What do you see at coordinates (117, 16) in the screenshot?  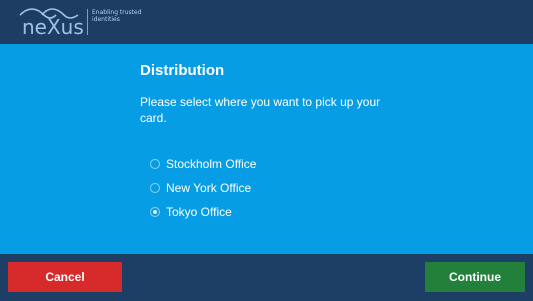 I see `brand-tagline: Enabling trusted identities` at bounding box center [117, 16].